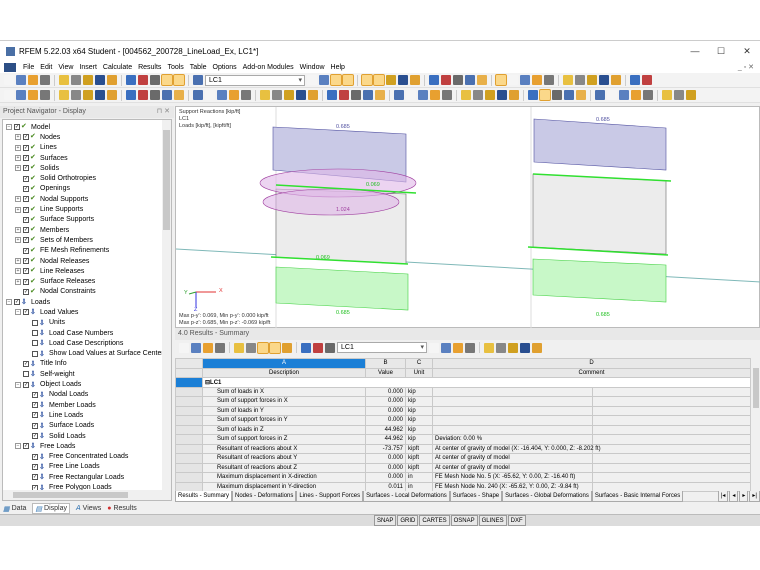  What do you see at coordinates (88, 158) in the screenshot?
I see `tree-item-surfaces: + ✓ ✔ Surfaces` at bounding box center [88, 158].